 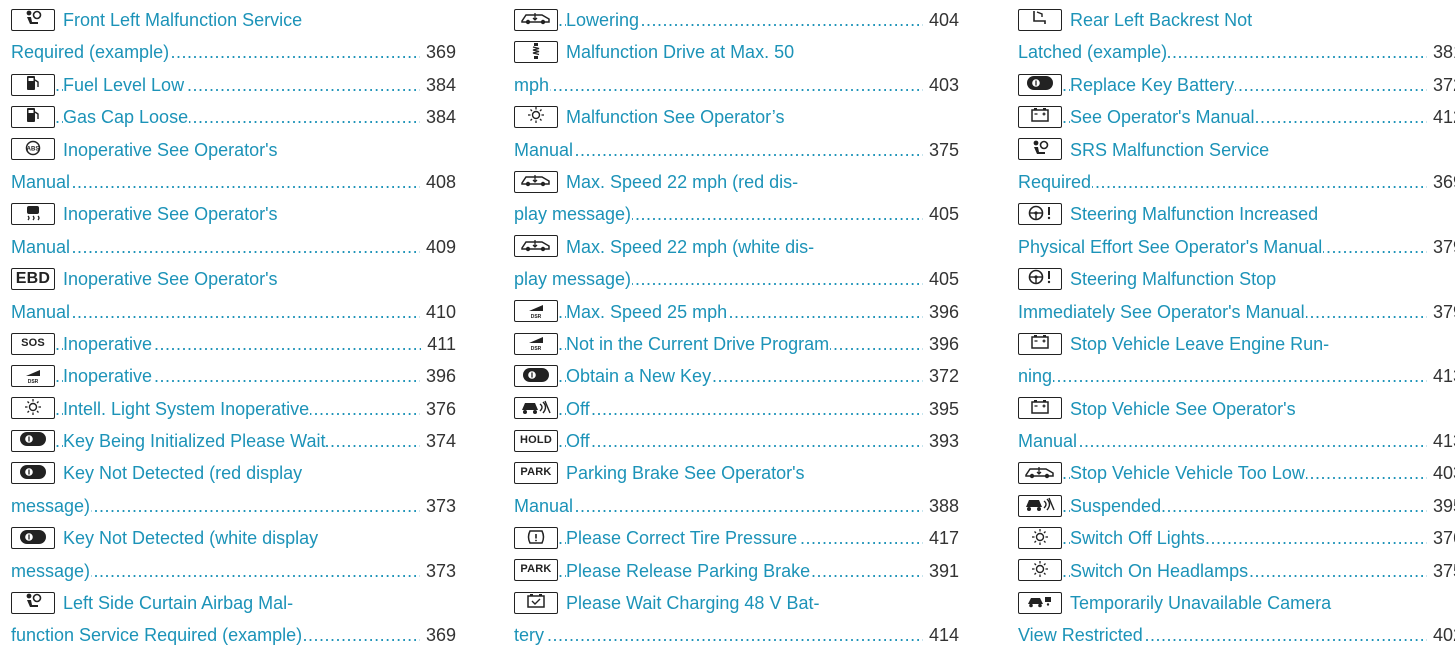 What do you see at coordinates (187, 408) in the screenshot?
I see `index-entry-text: Intell. Light System Inoperative` at bounding box center [187, 408].